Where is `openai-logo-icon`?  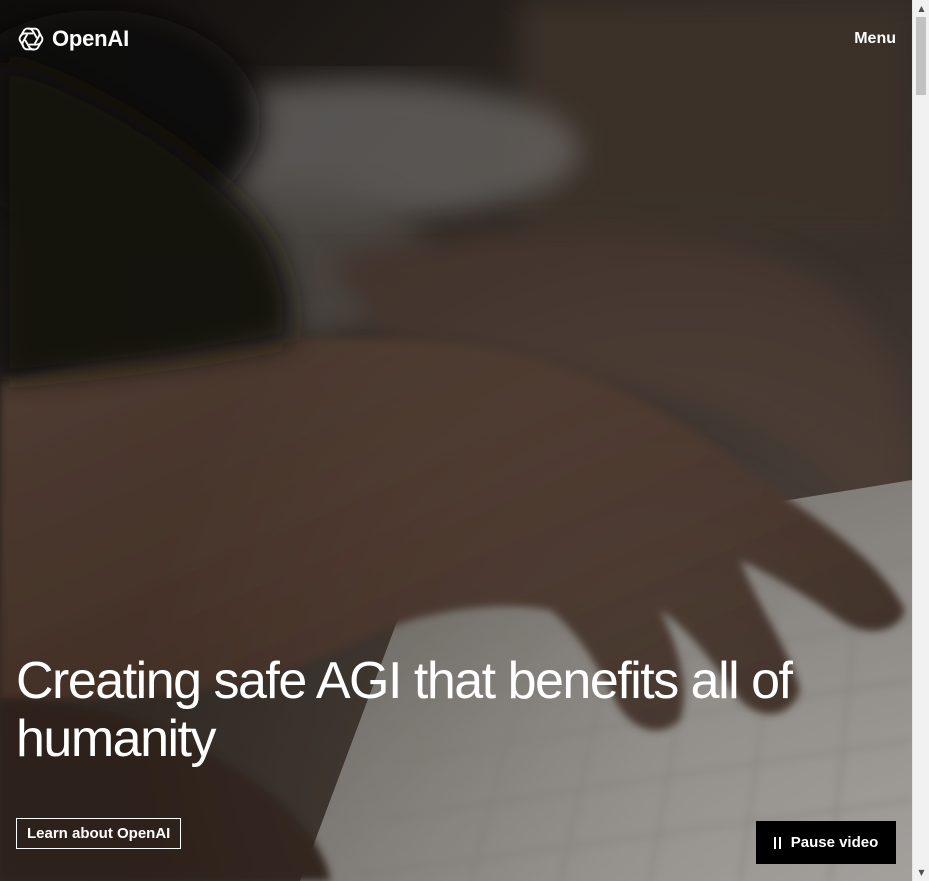 openai-logo-icon is located at coordinates (31, 39).